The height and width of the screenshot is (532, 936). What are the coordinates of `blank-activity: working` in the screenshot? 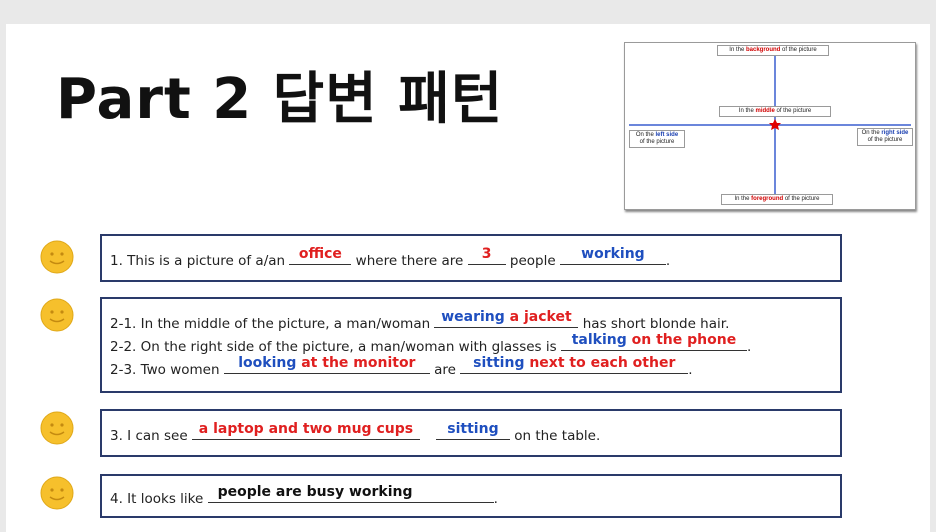 It's located at (612, 255).